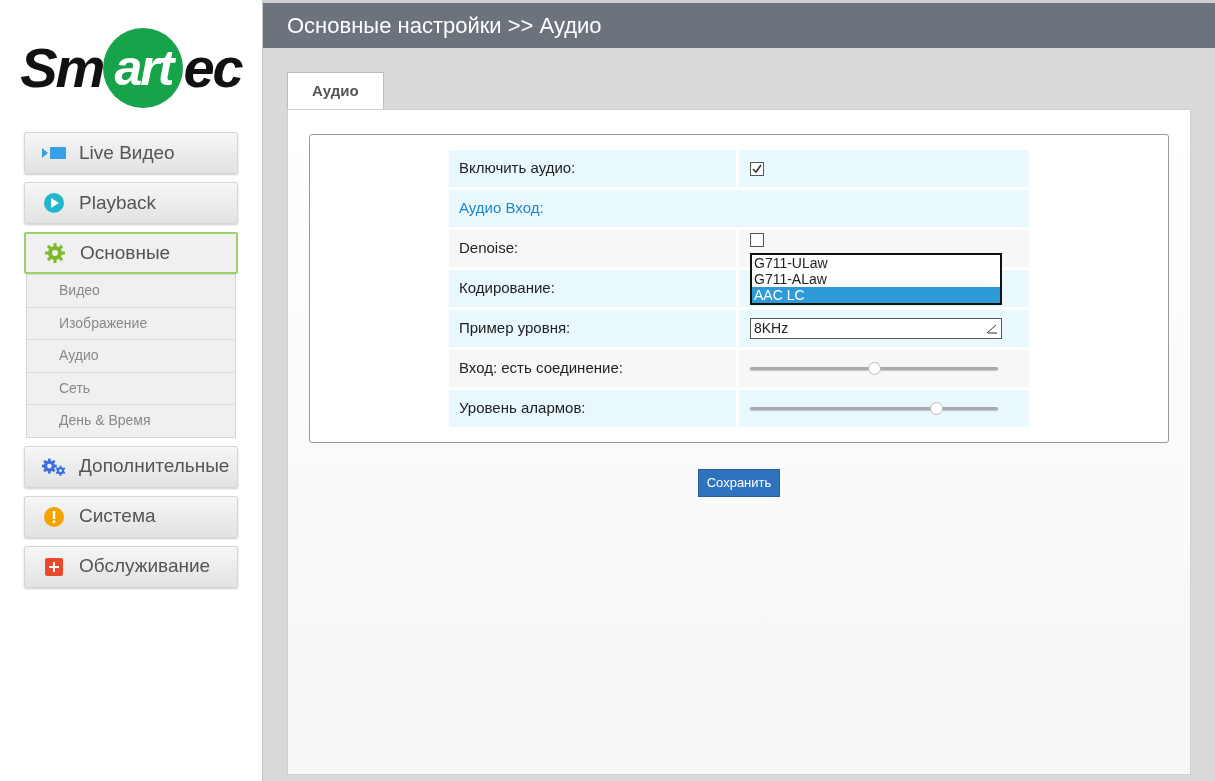 The height and width of the screenshot is (781, 1215). I want to click on tab: Аудио, so click(335, 90).